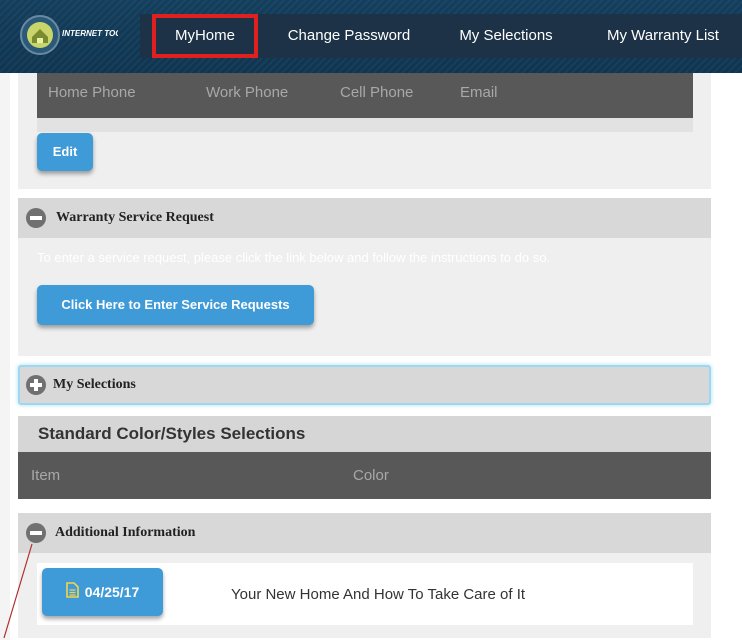 Image resolution: width=742 pixels, height=640 pixels. I want to click on document-date: 04/25/17, so click(112, 592).